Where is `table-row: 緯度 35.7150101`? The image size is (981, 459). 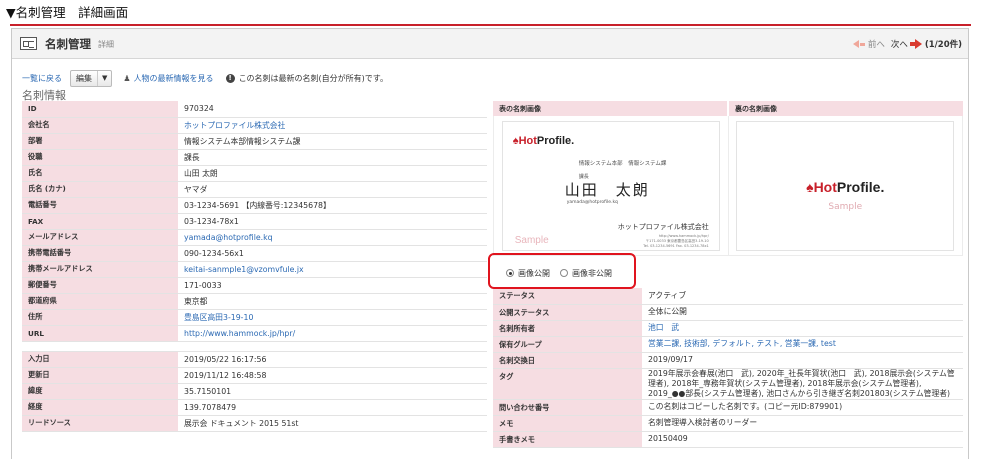 table-row: 緯度 35.7150101 is located at coordinates (254, 391).